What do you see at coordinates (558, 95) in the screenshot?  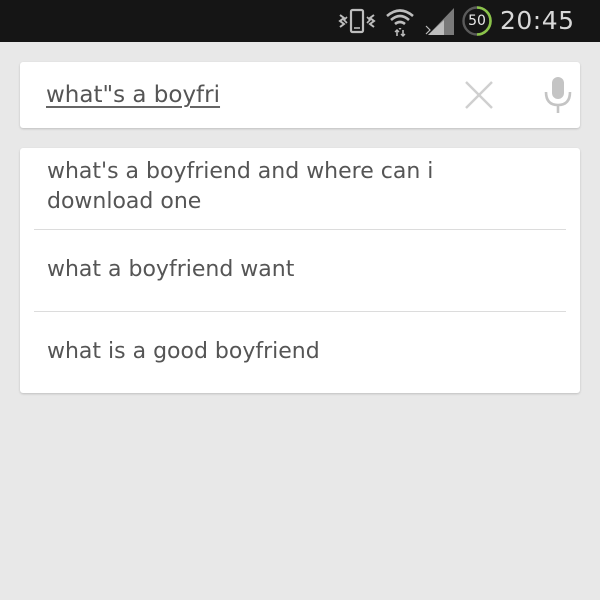 I see `microphone-icon` at bounding box center [558, 95].